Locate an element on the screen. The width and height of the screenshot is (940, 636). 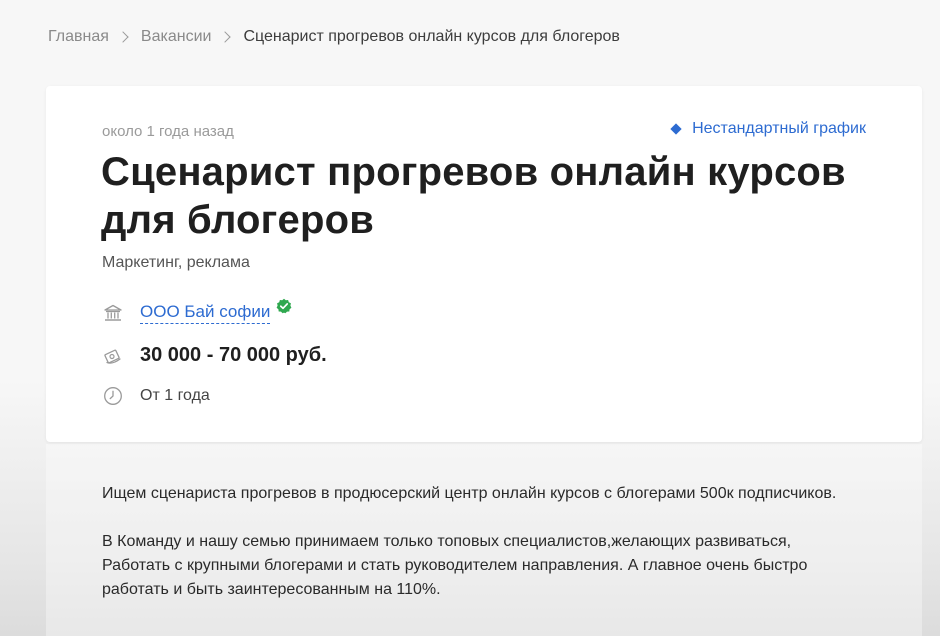
money-icon is located at coordinates (113, 356).